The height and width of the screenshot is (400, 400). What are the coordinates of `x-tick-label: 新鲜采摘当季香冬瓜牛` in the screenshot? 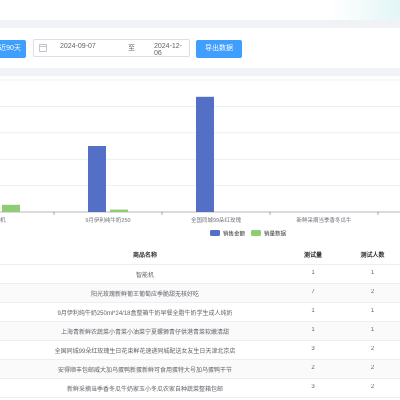 It's located at (324, 220).